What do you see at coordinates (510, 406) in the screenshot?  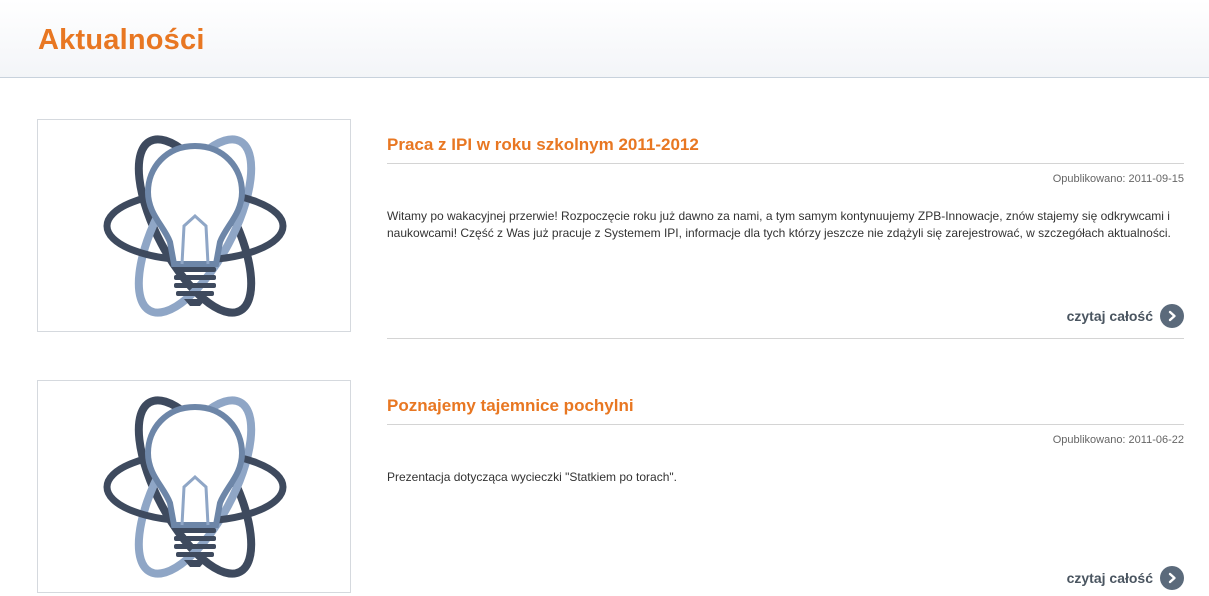 I see `news-title-link: Poznajemy tajemnice pochylni` at bounding box center [510, 406].